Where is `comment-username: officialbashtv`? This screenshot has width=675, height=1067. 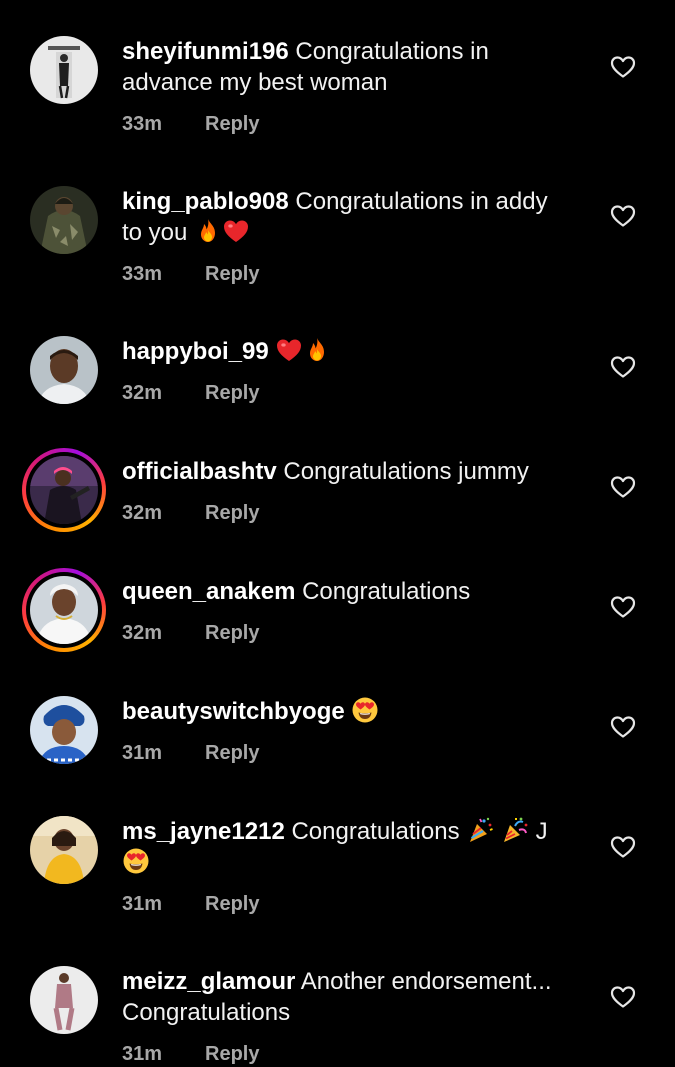
comment-username: officialbashtv is located at coordinates (199, 471).